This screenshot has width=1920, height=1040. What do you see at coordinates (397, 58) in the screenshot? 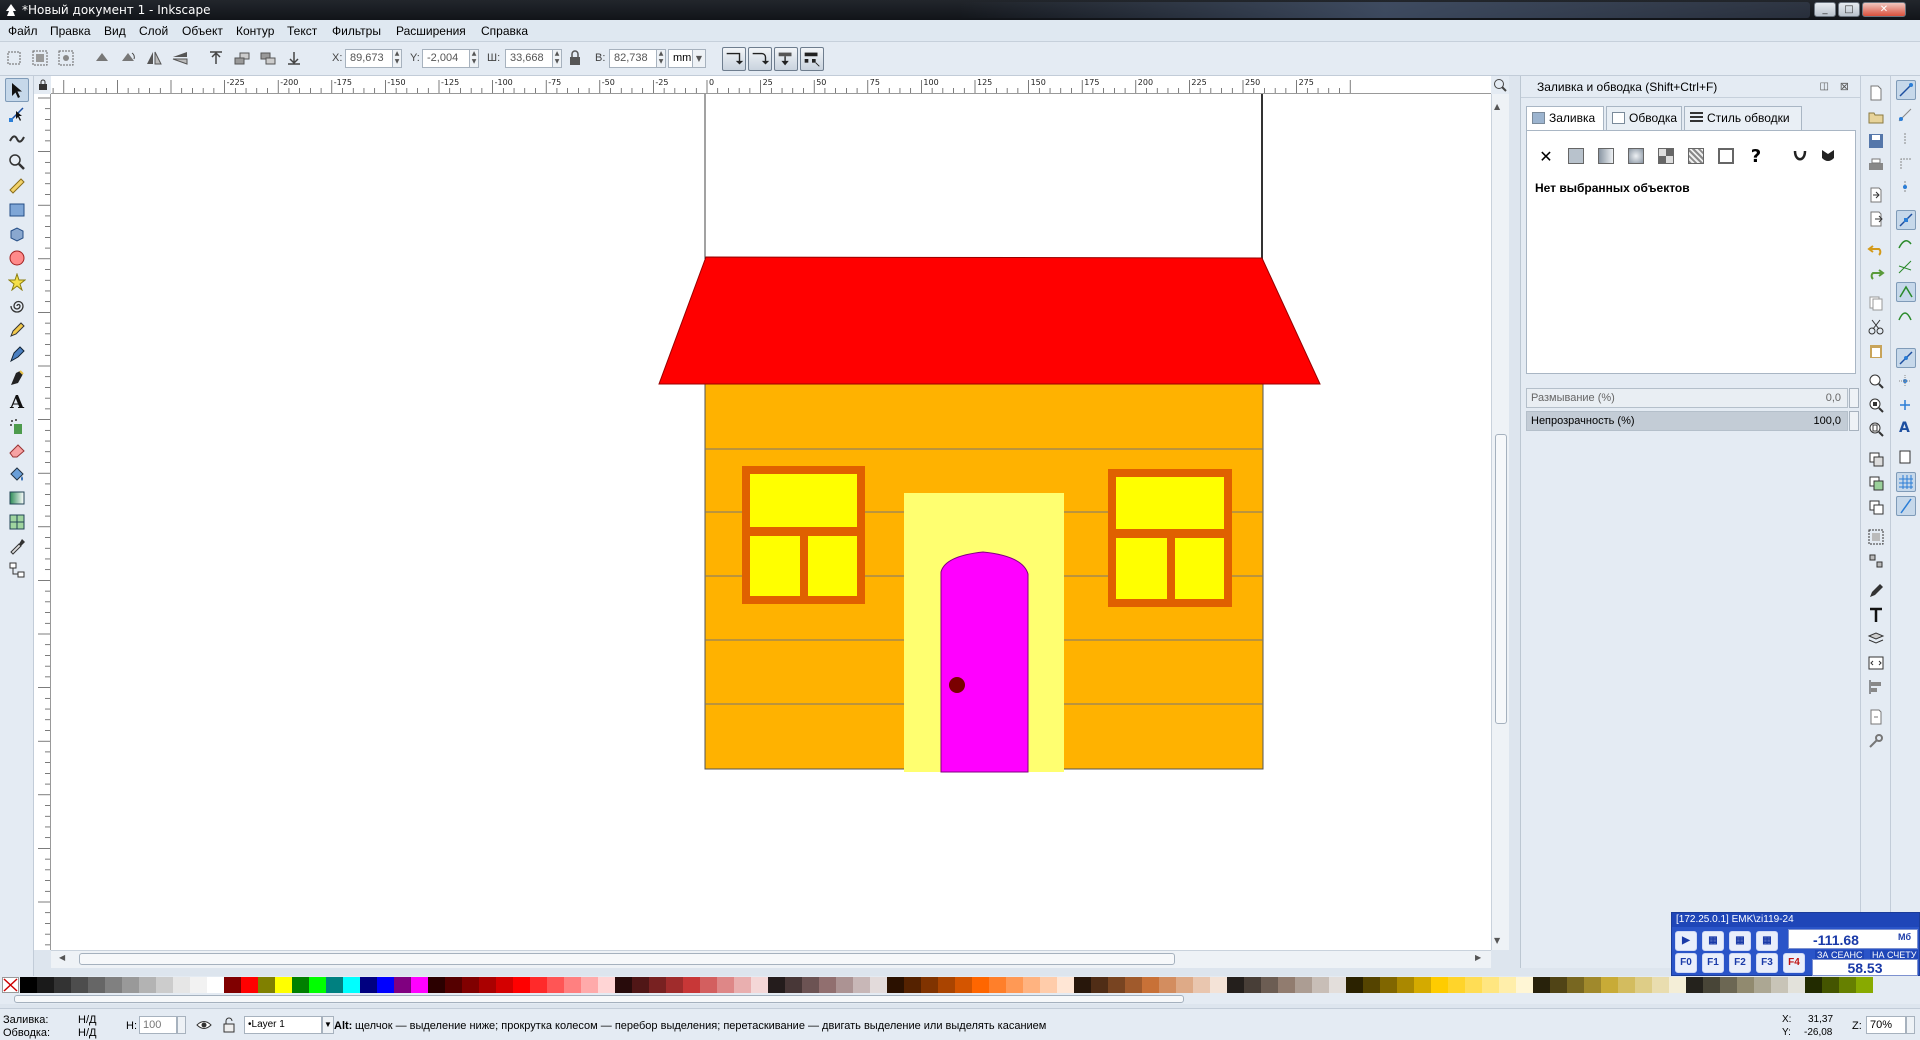
I see `x-spinner: ▲ ▼` at bounding box center [397, 58].